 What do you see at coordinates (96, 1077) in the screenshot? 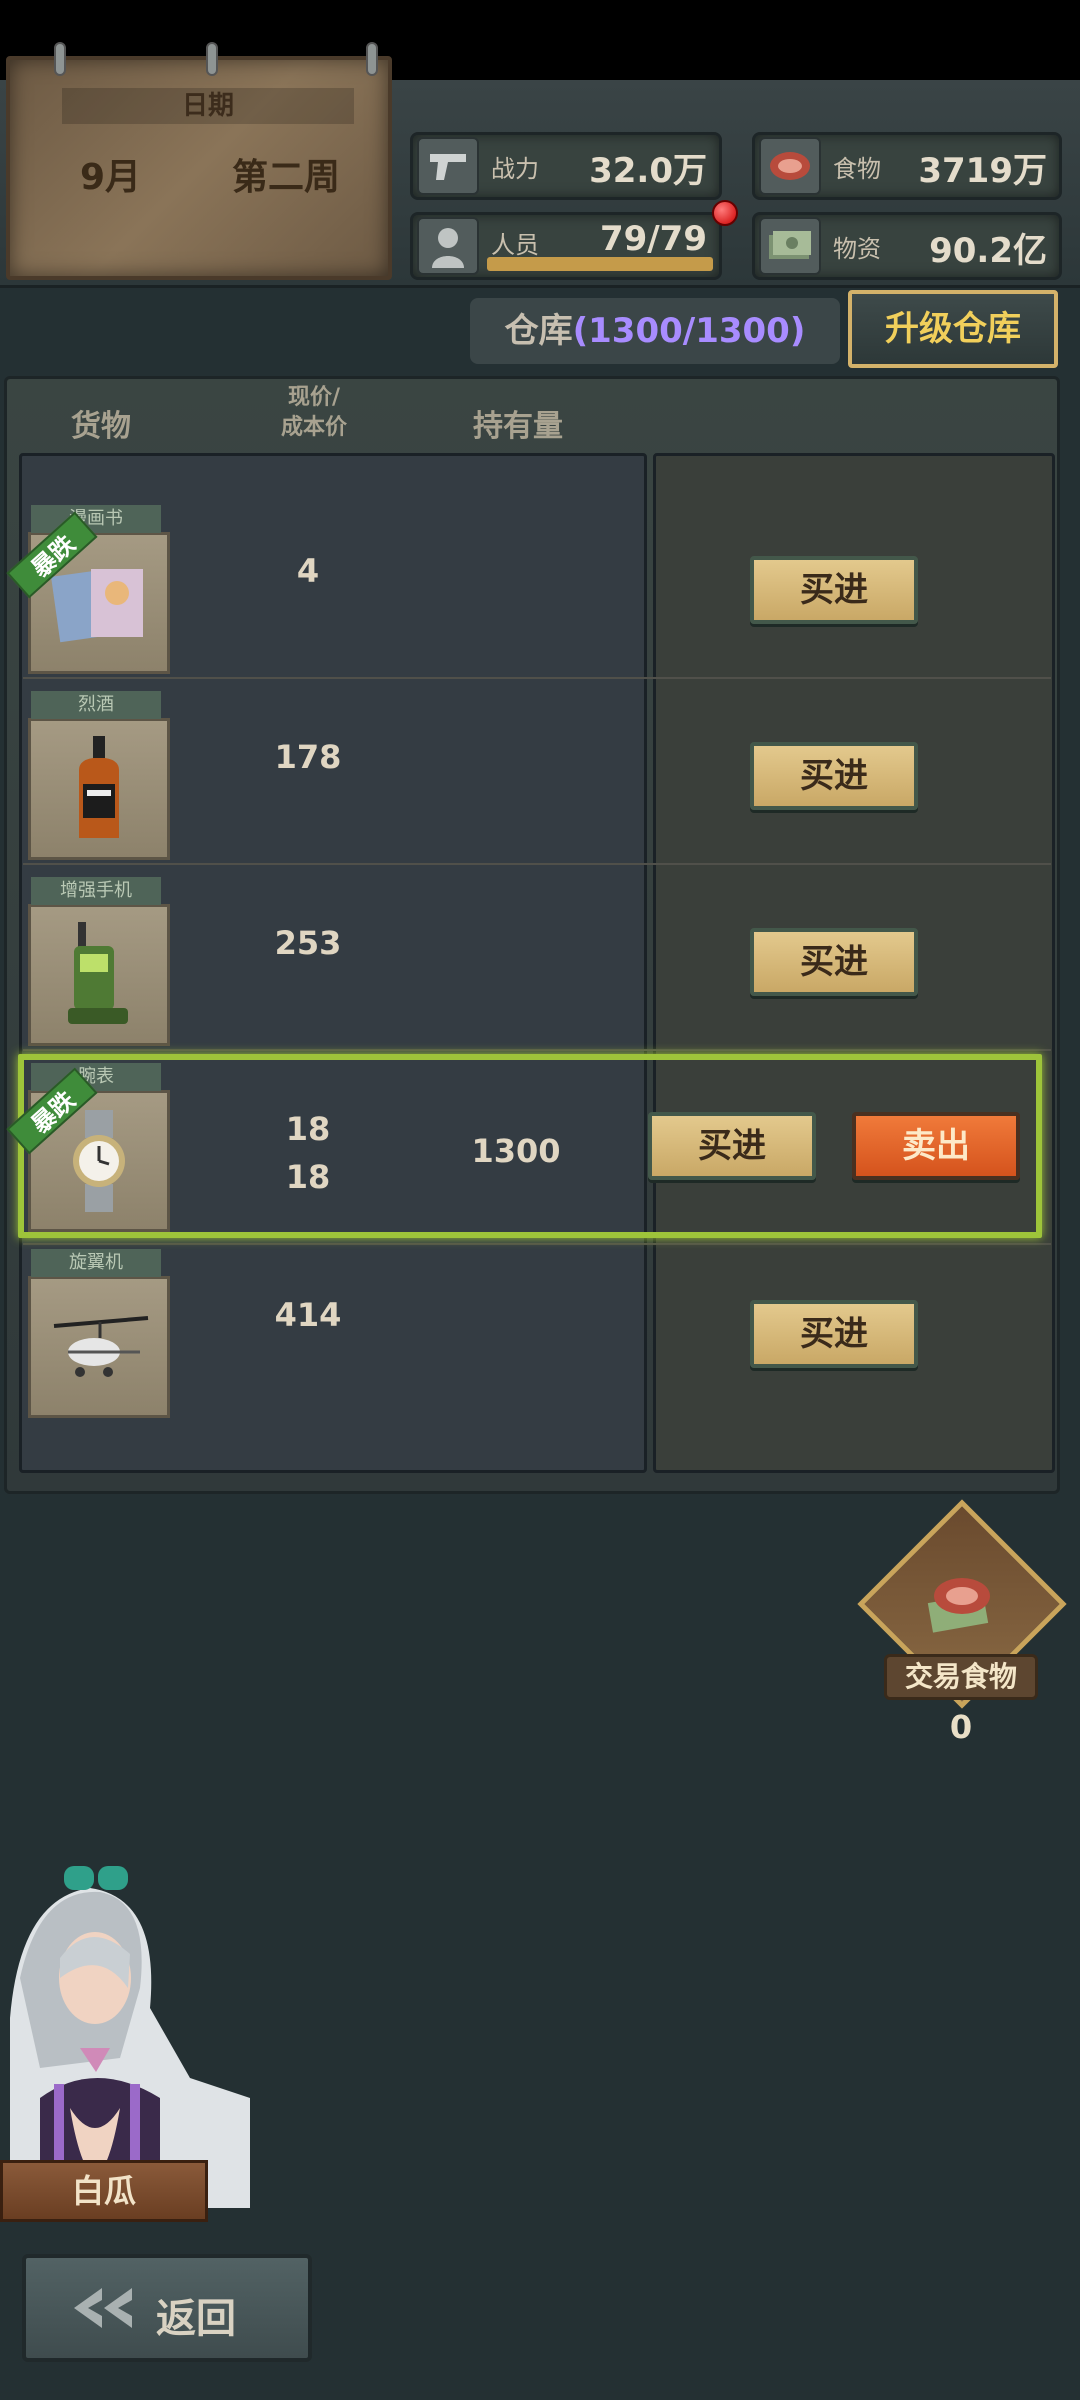
I see `goods-name: 腕表` at bounding box center [96, 1077].